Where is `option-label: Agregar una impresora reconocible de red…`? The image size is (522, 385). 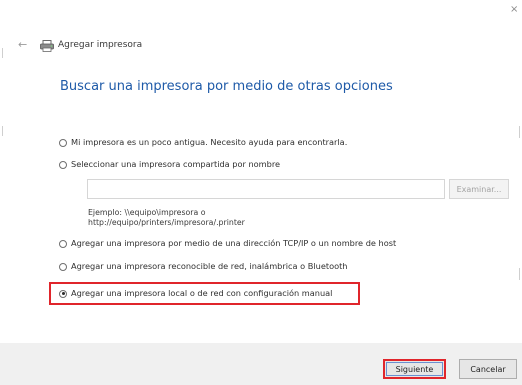 option-label: Agregar una impresora reconocible de red… is located at coordinates (209, 266).